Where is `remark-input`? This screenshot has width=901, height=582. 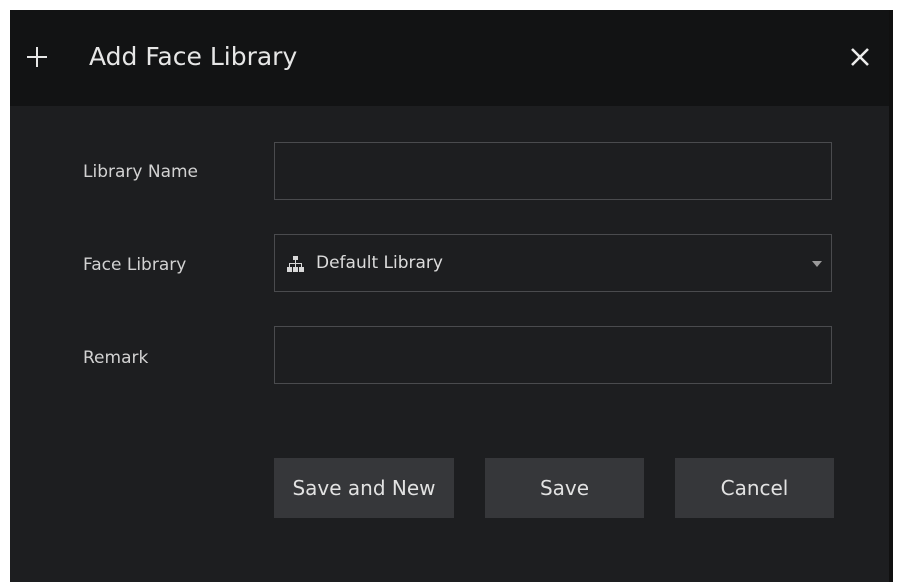
remark-input is located at coordinates (553, 355).